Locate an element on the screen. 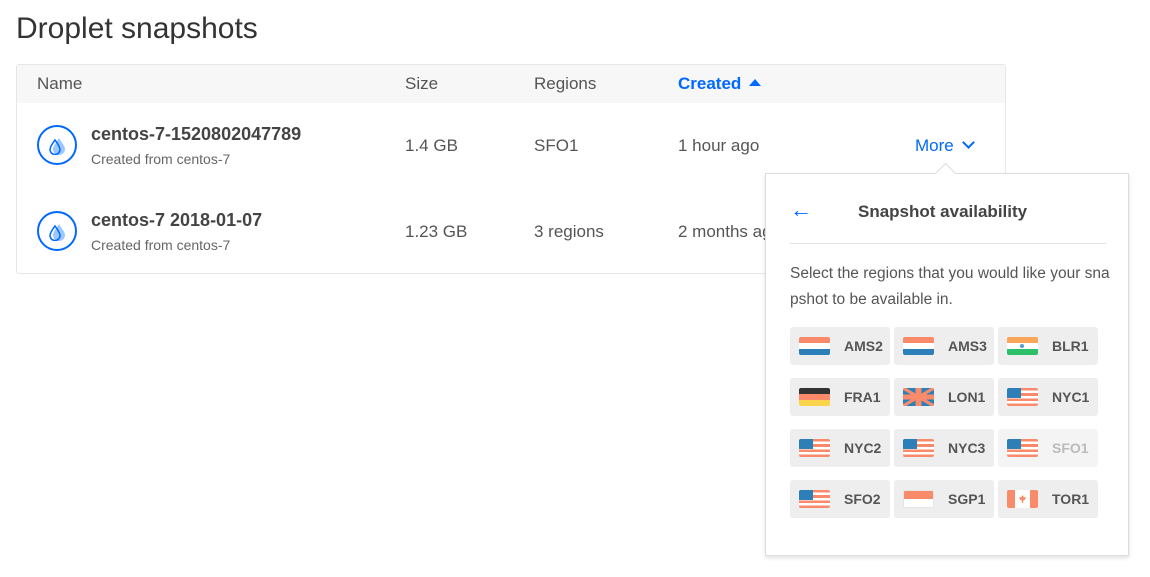  column-created-label: Created is located at coordinates (710, 83).